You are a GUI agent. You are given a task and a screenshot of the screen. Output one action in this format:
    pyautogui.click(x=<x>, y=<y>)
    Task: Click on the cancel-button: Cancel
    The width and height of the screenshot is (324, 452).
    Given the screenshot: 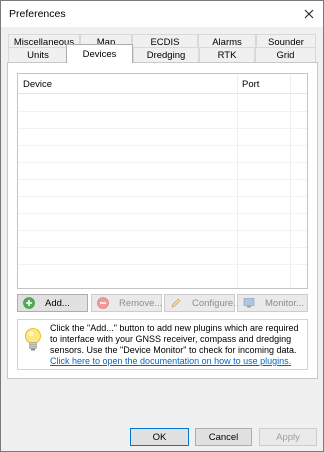 What is the action you would take?
    pyautogui.click(x=223, y=437)
    